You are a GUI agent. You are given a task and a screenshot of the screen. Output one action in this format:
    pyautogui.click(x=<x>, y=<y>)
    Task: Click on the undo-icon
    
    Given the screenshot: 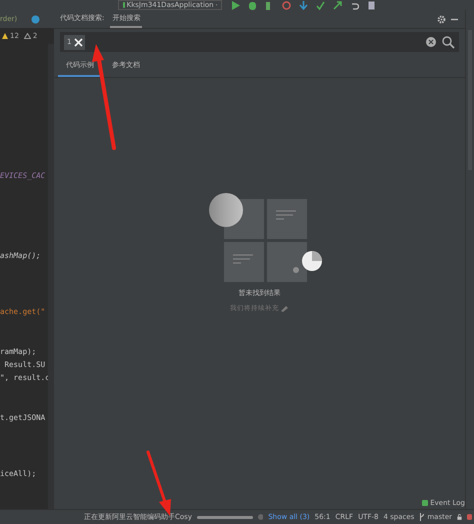 What is the action you would take?
    pyautogui.click(x=354, y=5)
    